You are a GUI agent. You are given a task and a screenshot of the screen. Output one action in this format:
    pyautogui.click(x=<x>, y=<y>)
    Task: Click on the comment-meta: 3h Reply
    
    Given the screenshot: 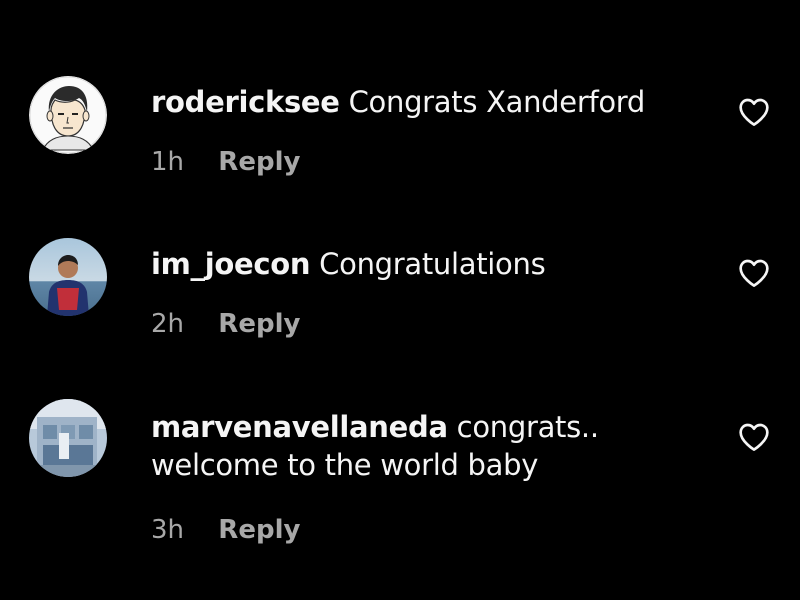 What is the action you would take?
    pyautogui.click(x=225, y=530)
    